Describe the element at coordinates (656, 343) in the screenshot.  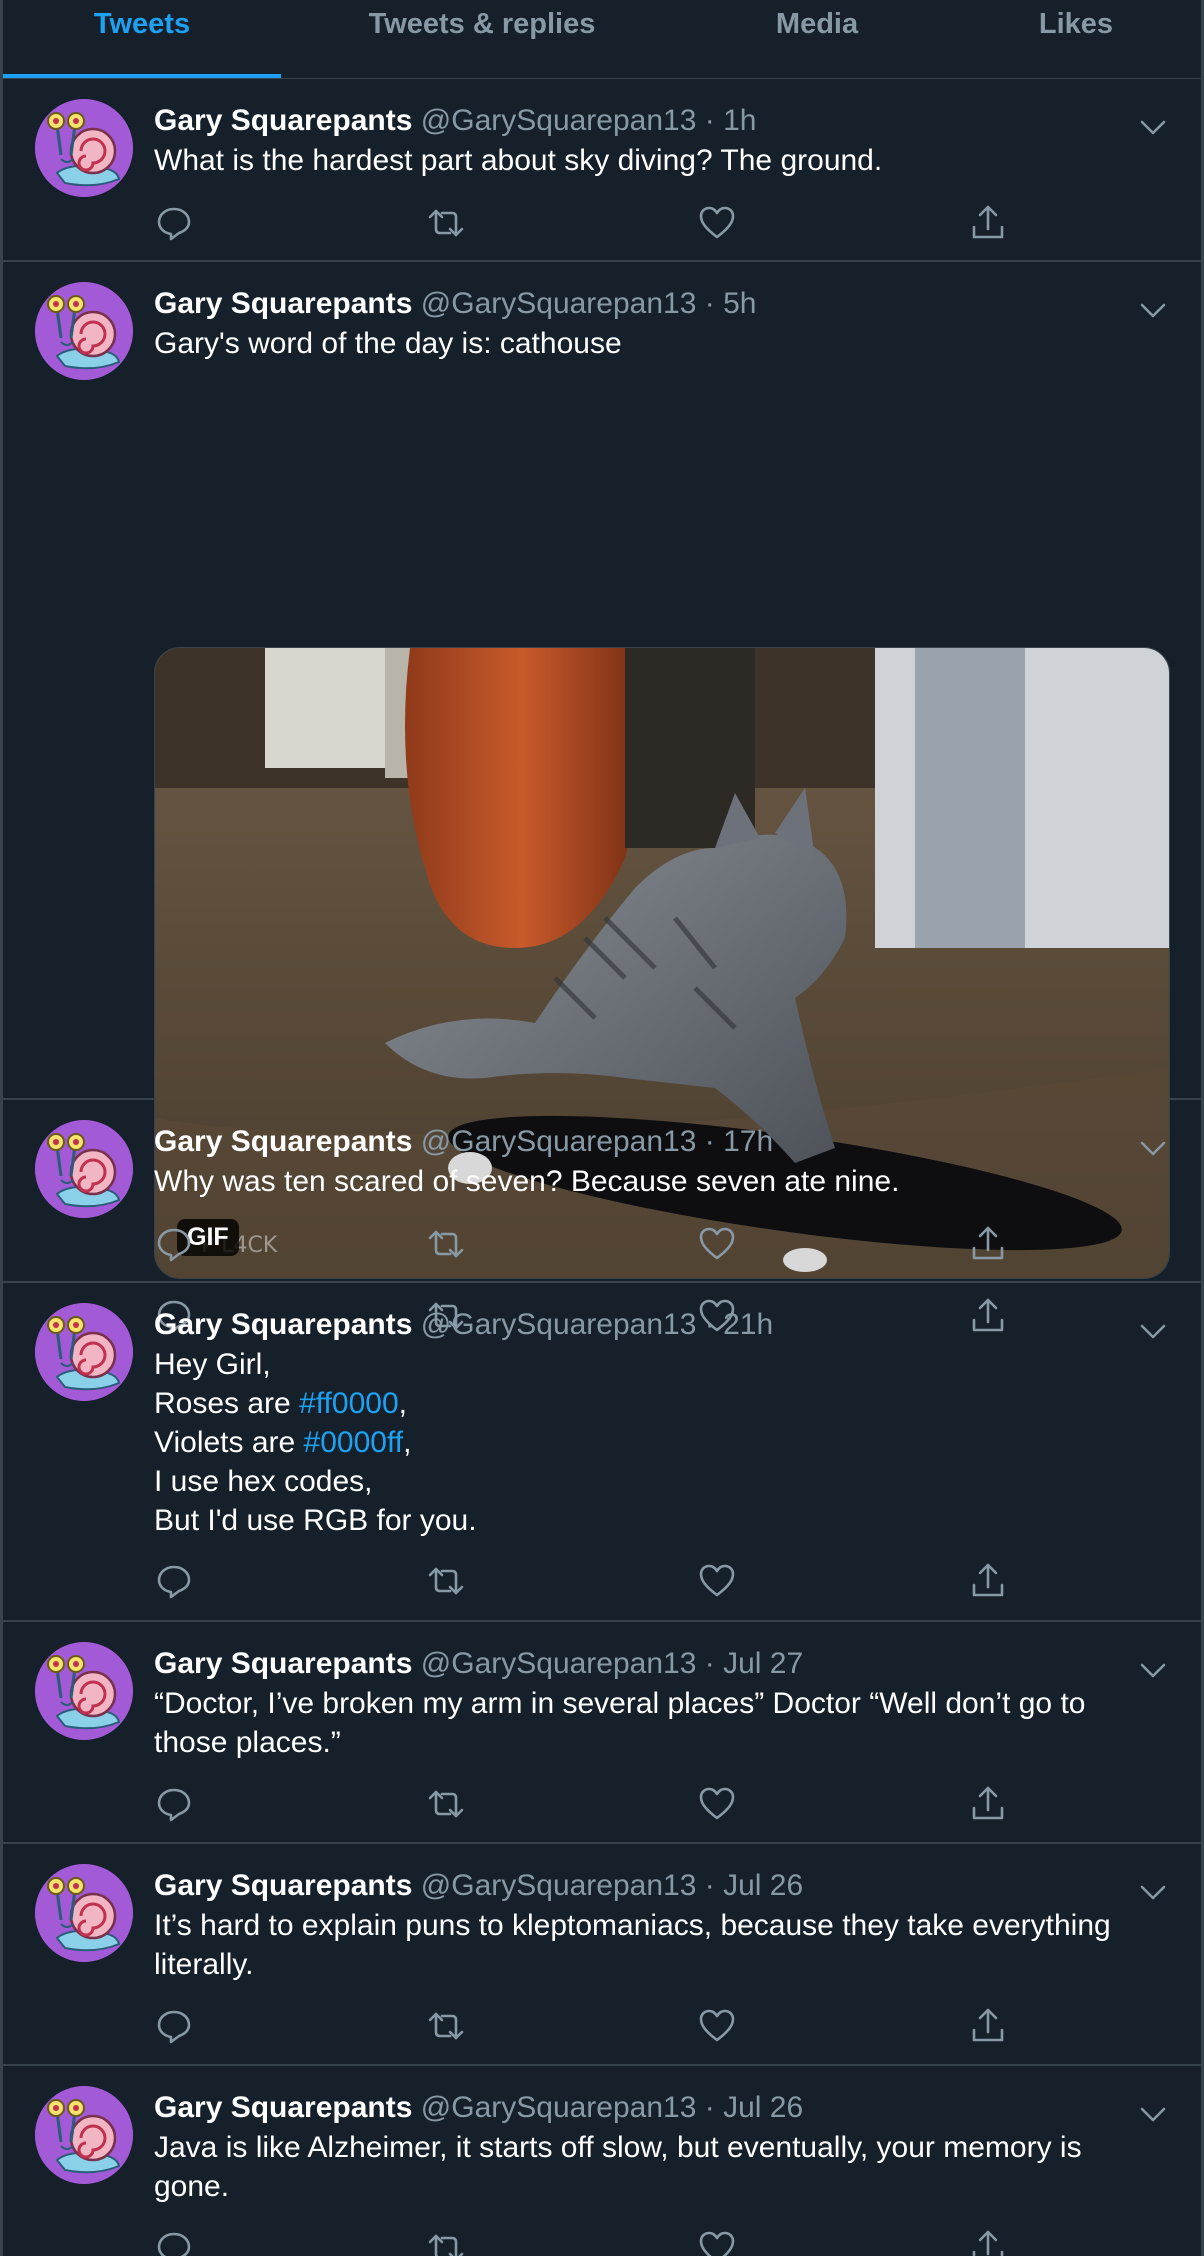
I see `tweet-text: Gary's word of the day is: cathouse` at that location.